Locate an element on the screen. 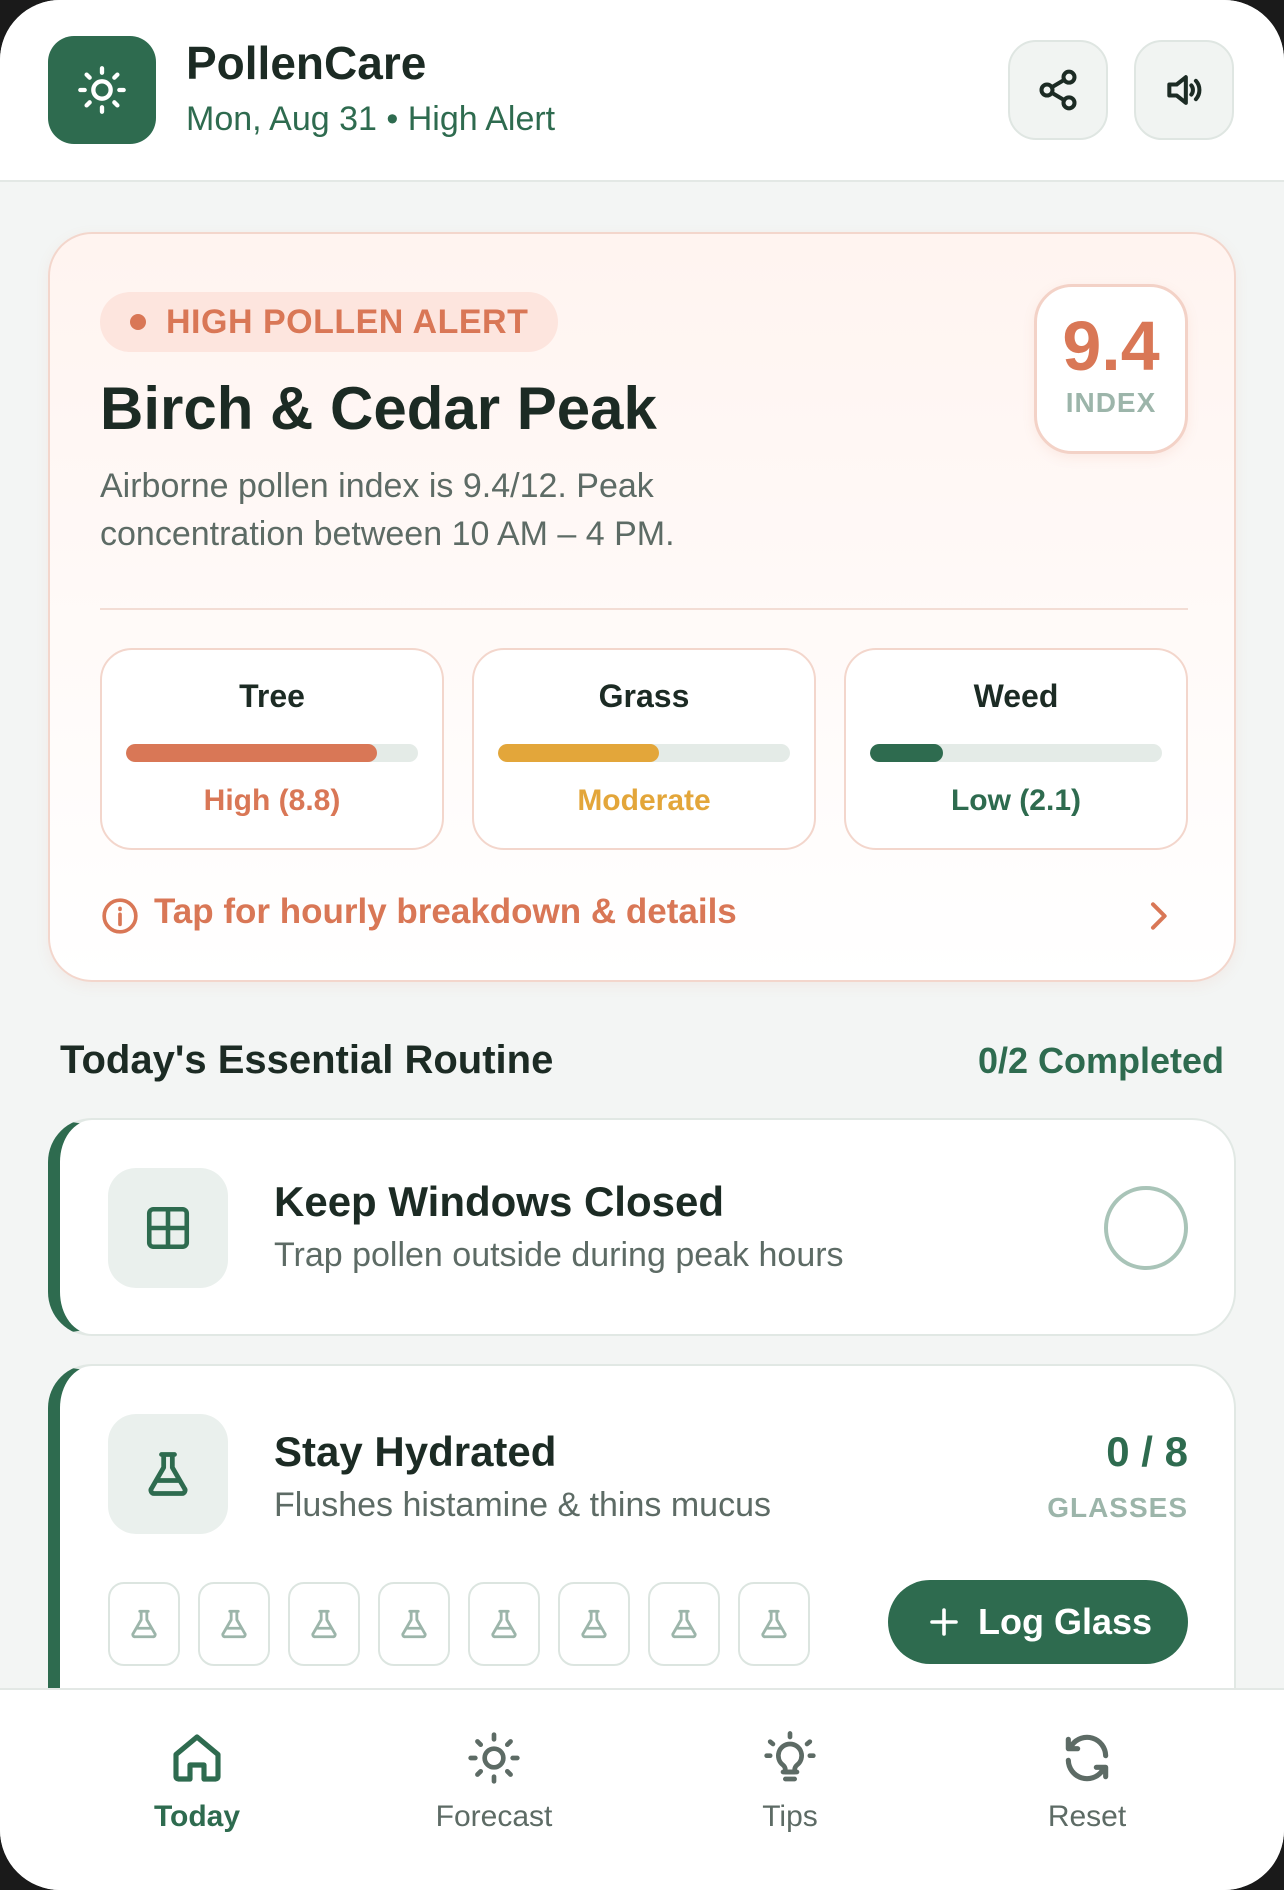 The width and height of the screenshot is (1284, 1890). alert-dot is located at coordinates (138, 322).